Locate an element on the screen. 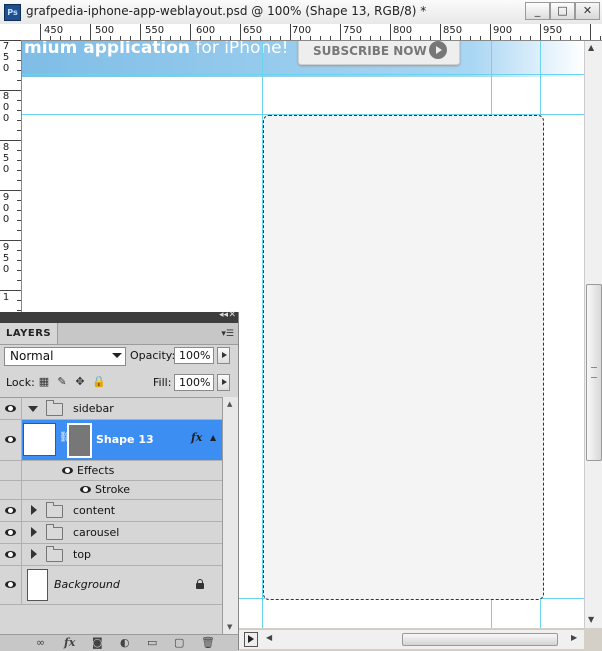  fill-slider-button is located at coordinates (223, 382).